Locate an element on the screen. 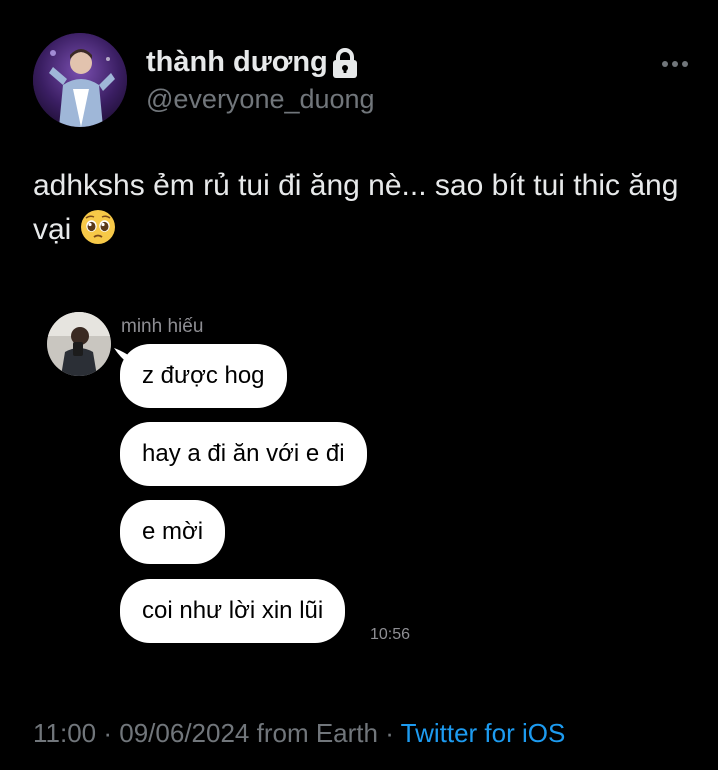  chat-message: hay a đi ăn với e đi is located at coordinates (243, 454).